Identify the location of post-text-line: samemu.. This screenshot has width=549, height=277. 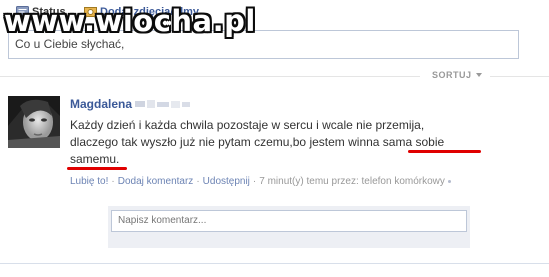
(95, 159).